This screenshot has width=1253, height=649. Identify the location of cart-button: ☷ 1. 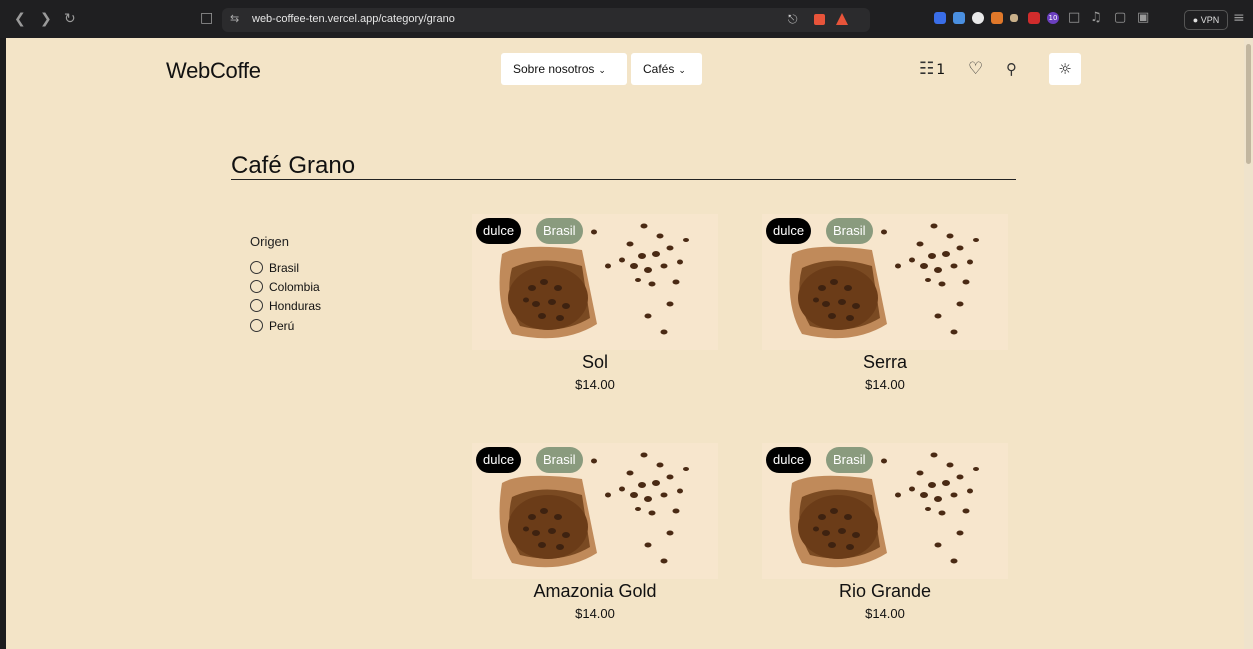
(932, 69).